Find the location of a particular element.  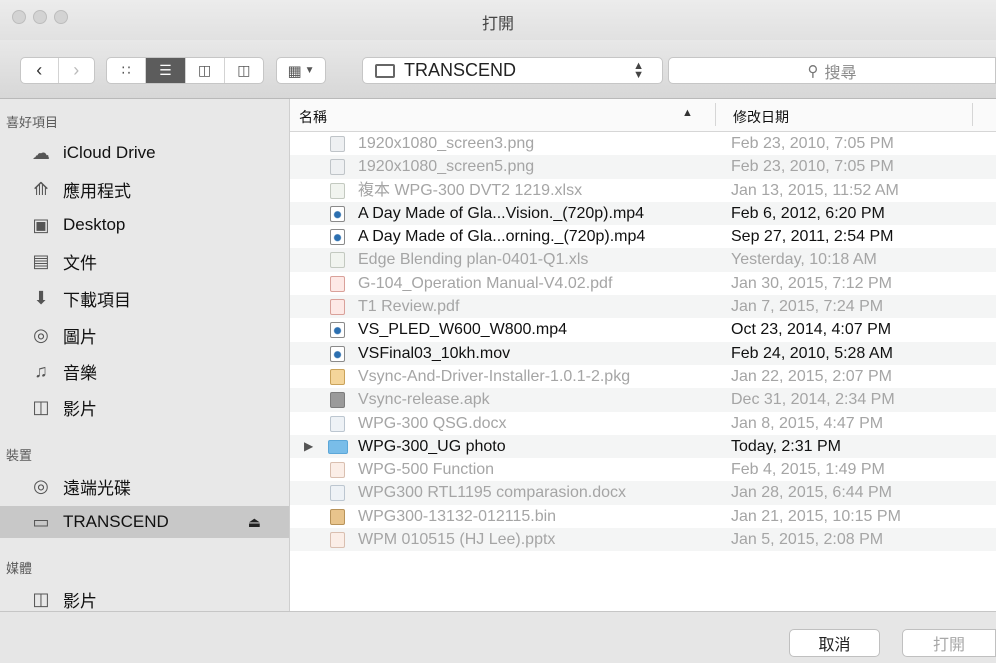

sidebar-item-pictures: ◎ 圖片 is located at coordinates (144, 335).